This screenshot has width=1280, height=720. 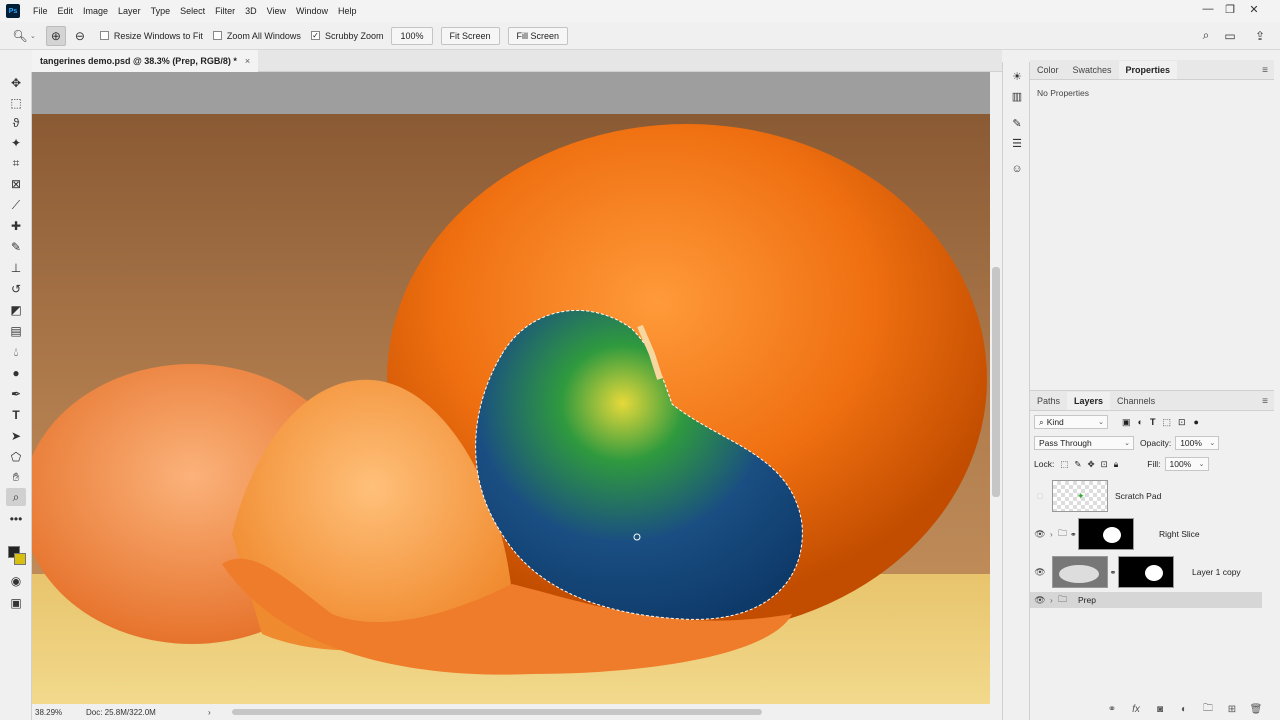 I want to click on menu-window: Window, so click(x=312, y=11).